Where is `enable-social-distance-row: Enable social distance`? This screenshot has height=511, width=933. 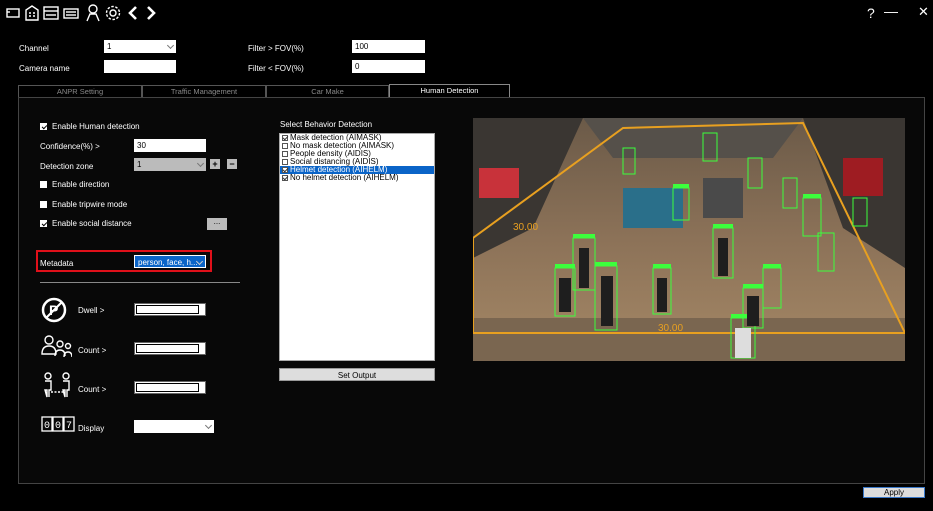 enable-social-distance-row: Enable social distance is located at coordinates (86, 223).